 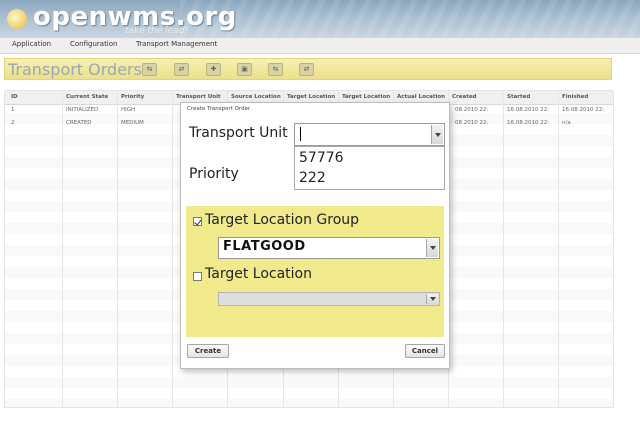 I want to click on toolbar-action-icon: ✚, so click(x=213, y=69).